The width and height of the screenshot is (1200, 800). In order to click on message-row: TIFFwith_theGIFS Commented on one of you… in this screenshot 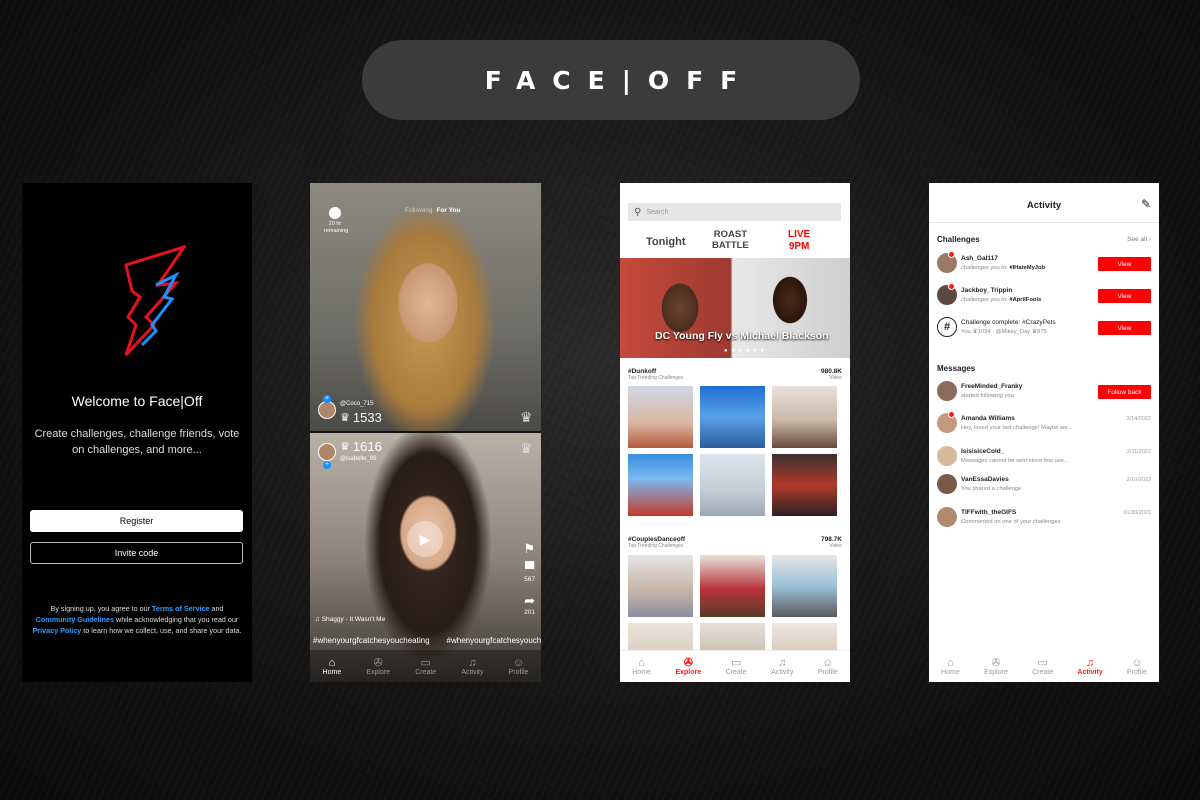, I will do `click(1044, 519)`.